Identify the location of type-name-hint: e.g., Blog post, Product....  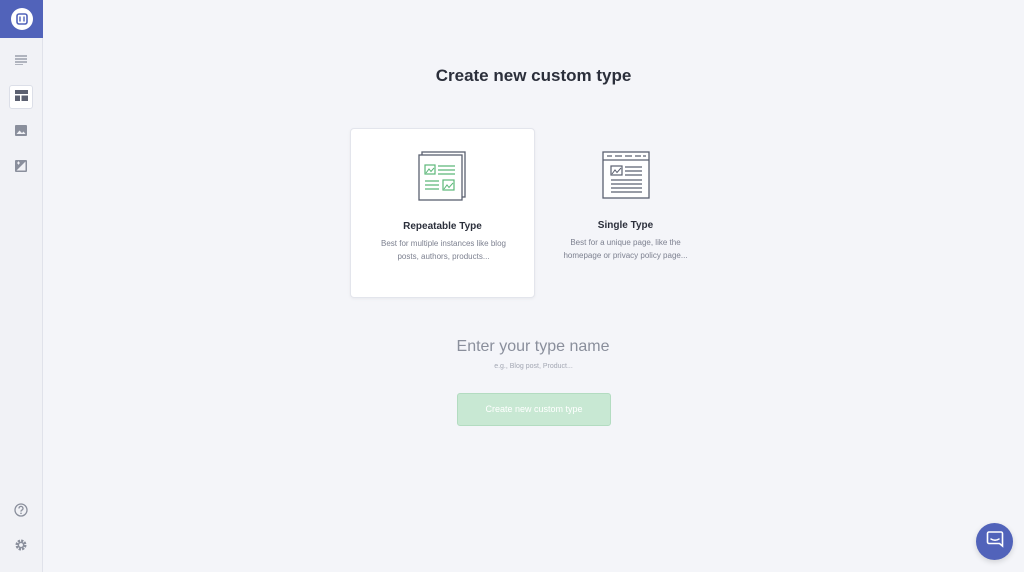
(533, 366).